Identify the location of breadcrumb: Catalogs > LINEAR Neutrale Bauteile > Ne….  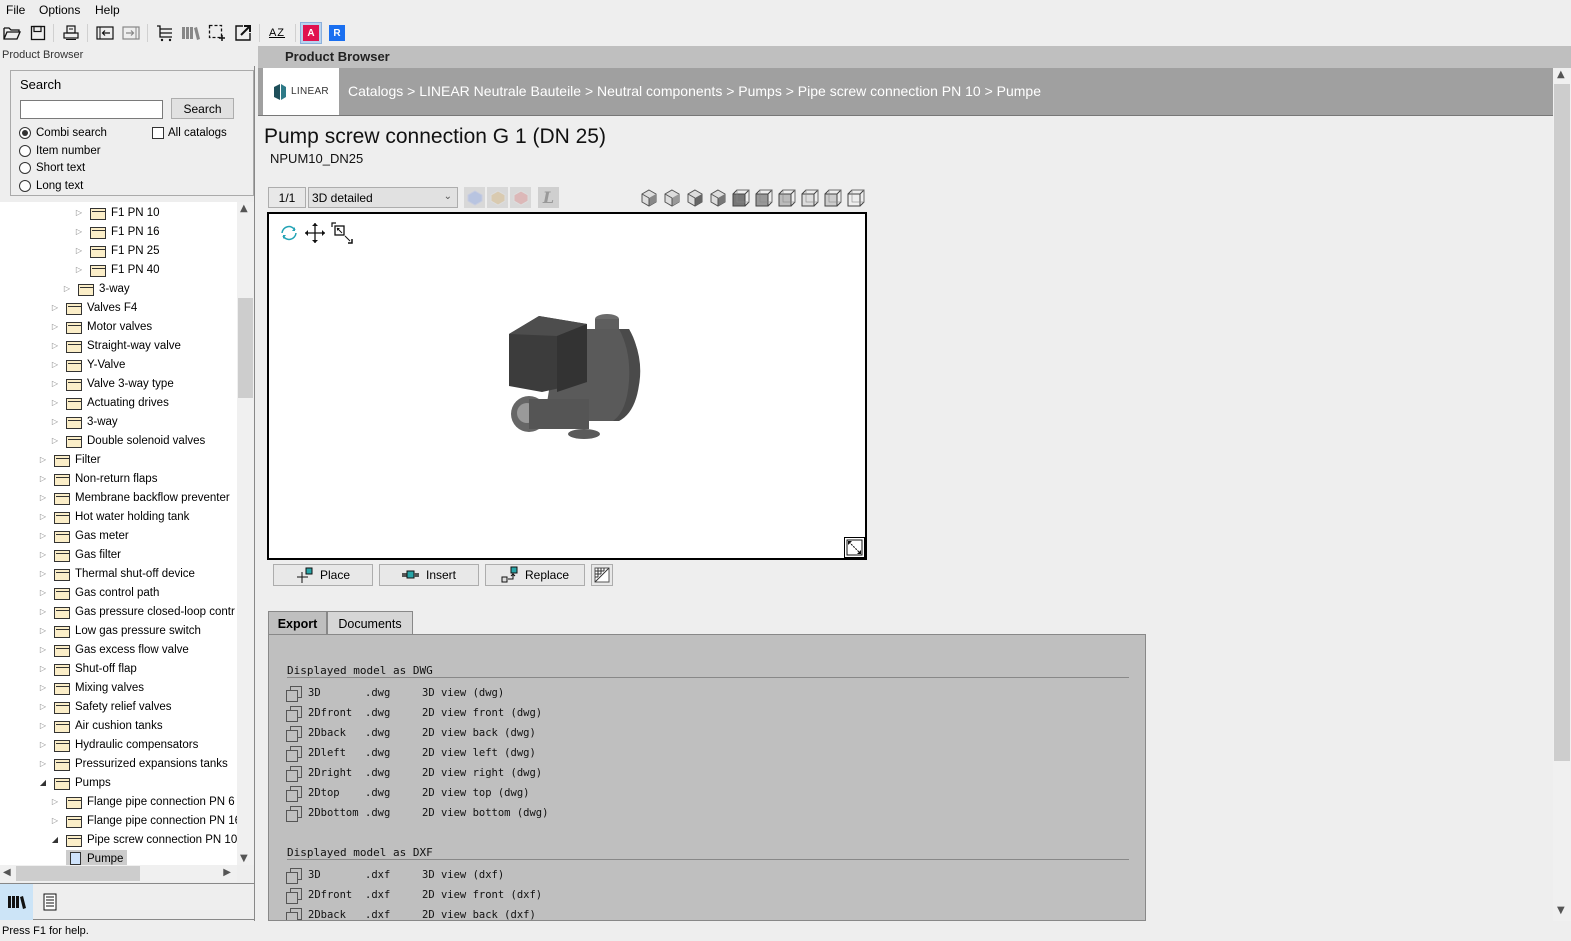
(694, 91).